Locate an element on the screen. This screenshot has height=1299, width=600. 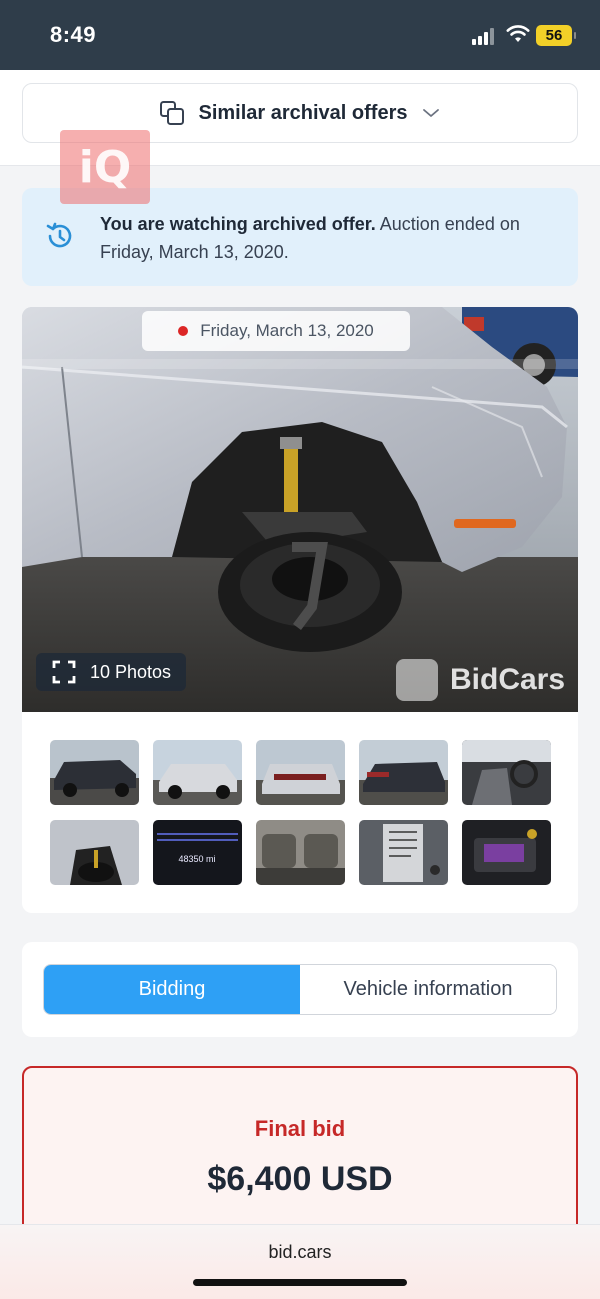
battery-level: 56 is located at coordinates (554, 35).